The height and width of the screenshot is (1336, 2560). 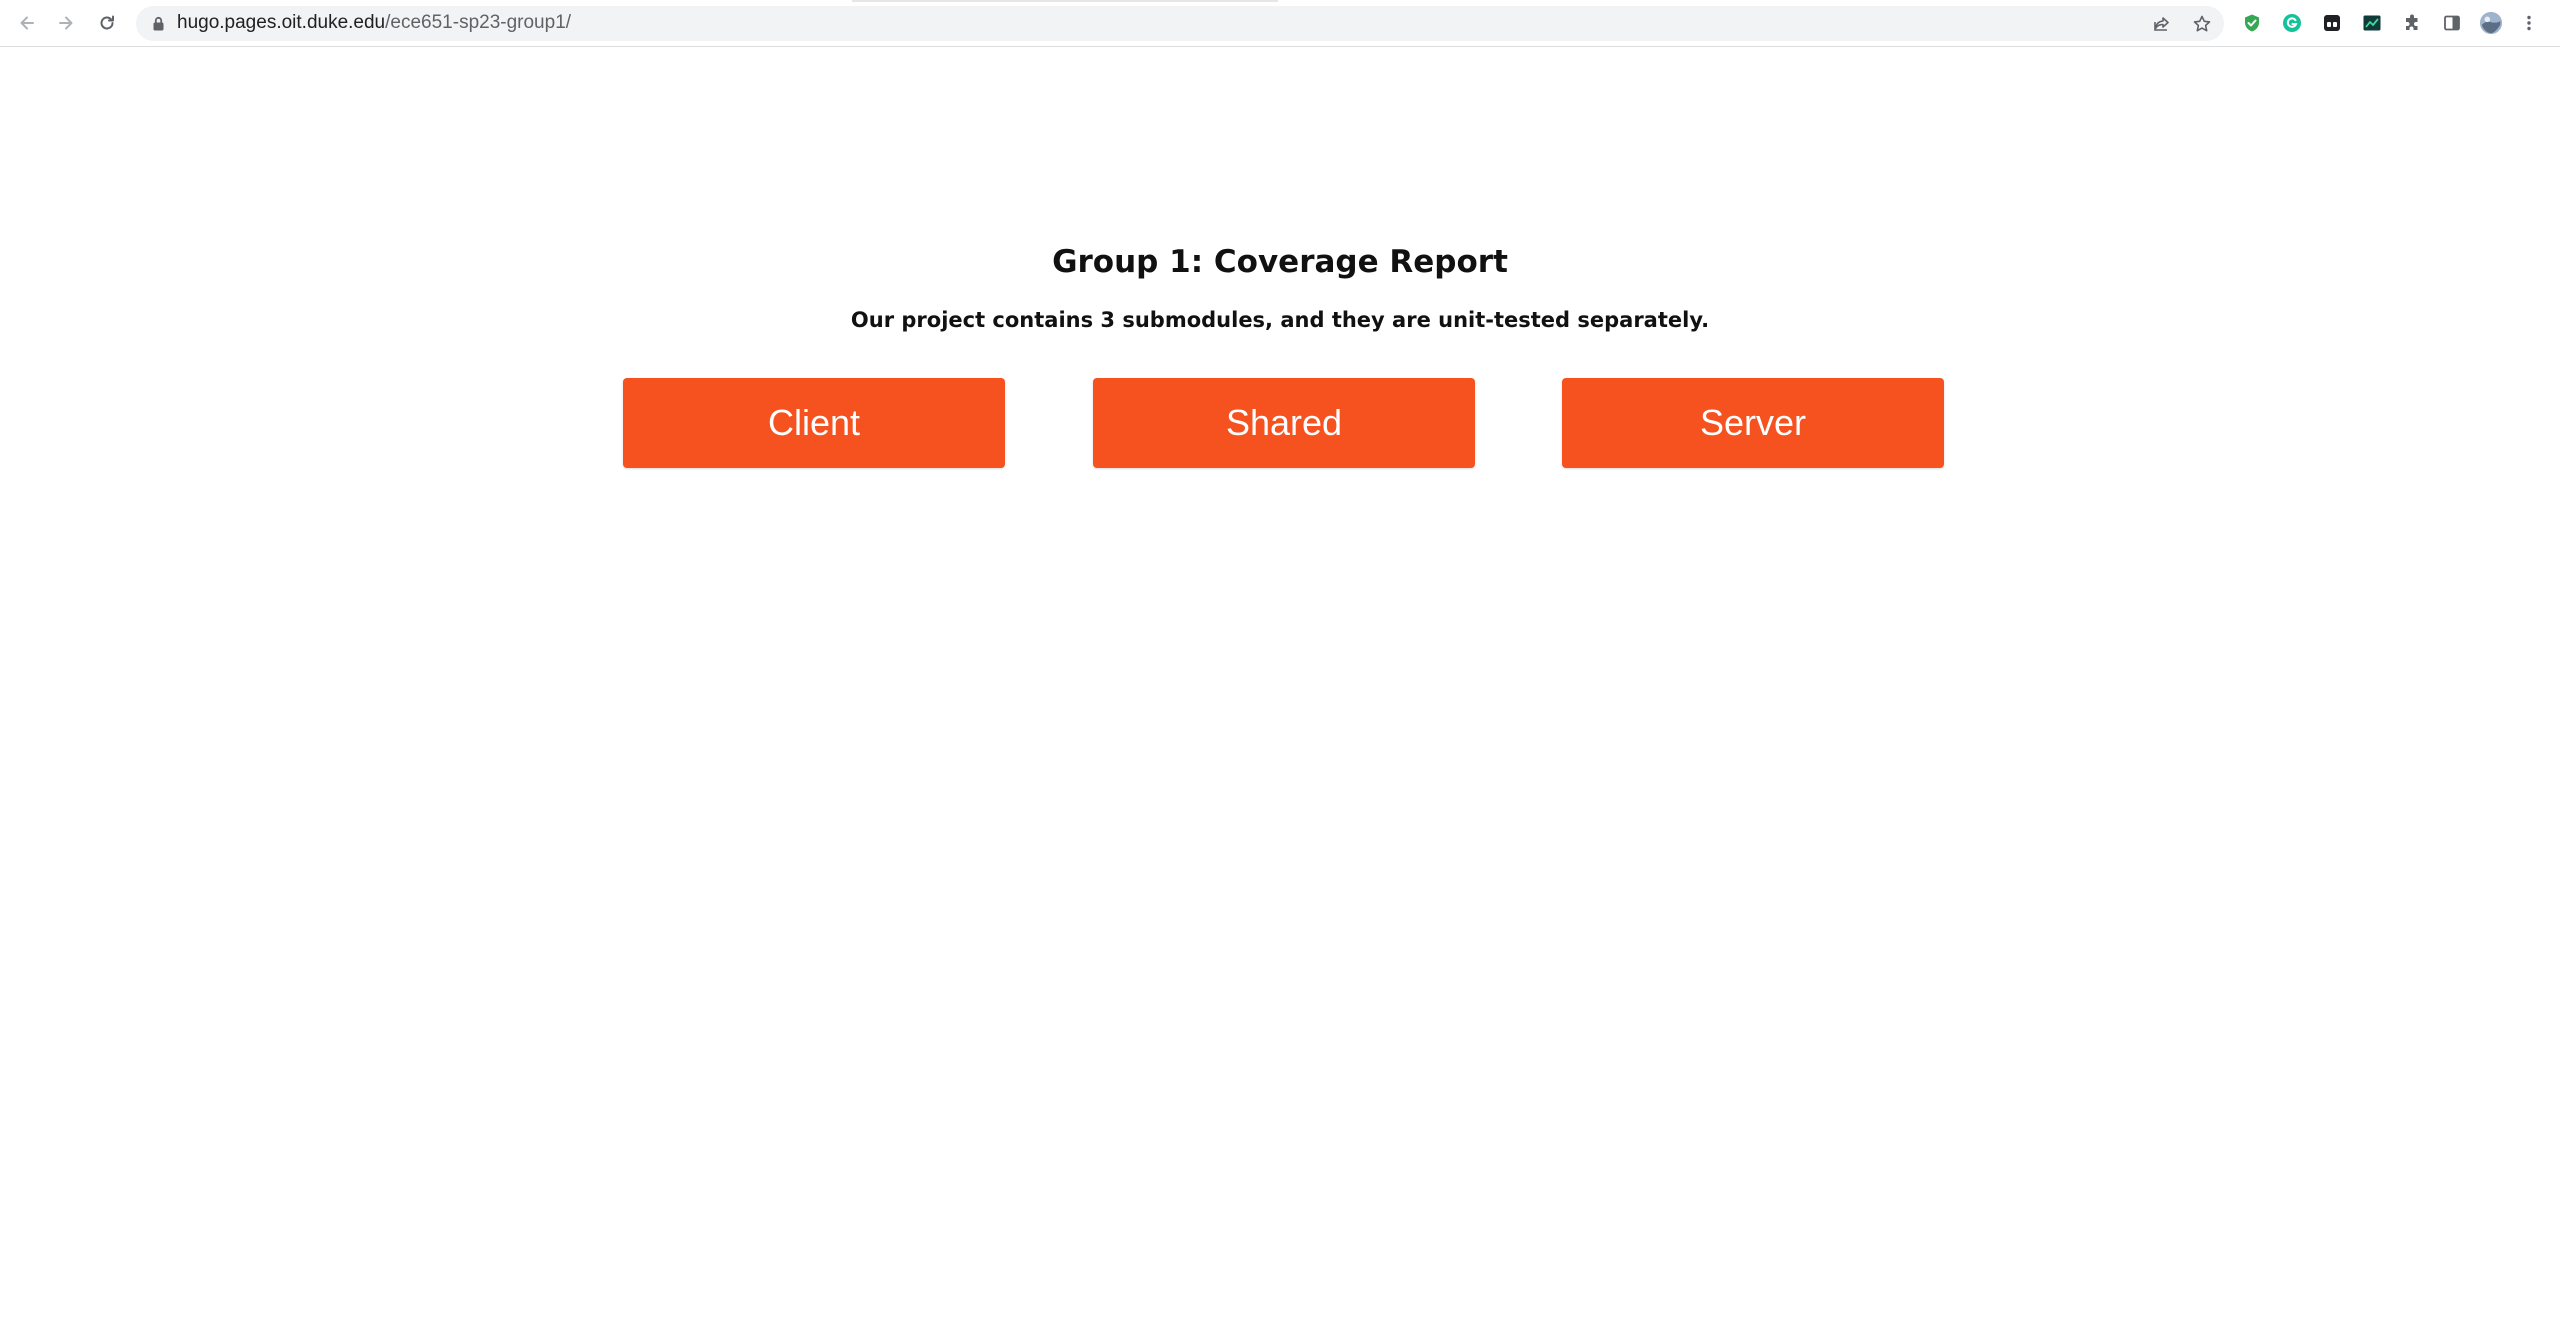 I want to click on dark-extension-icon, so click(x=2332, y=23).